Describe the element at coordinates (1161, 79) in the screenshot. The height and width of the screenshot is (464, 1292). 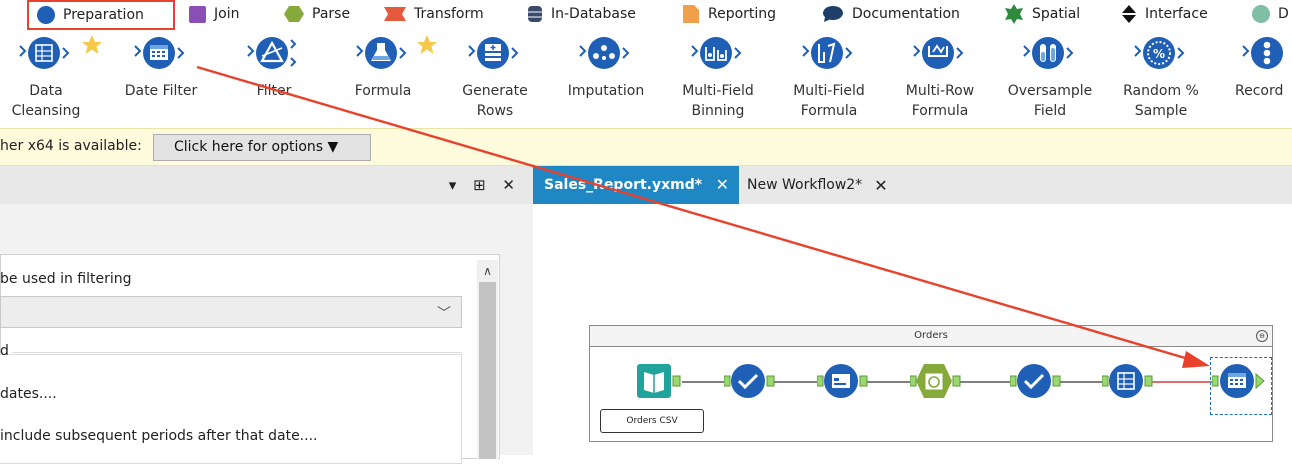
I see `tool-random-sample: % Random % Sample` at that location.